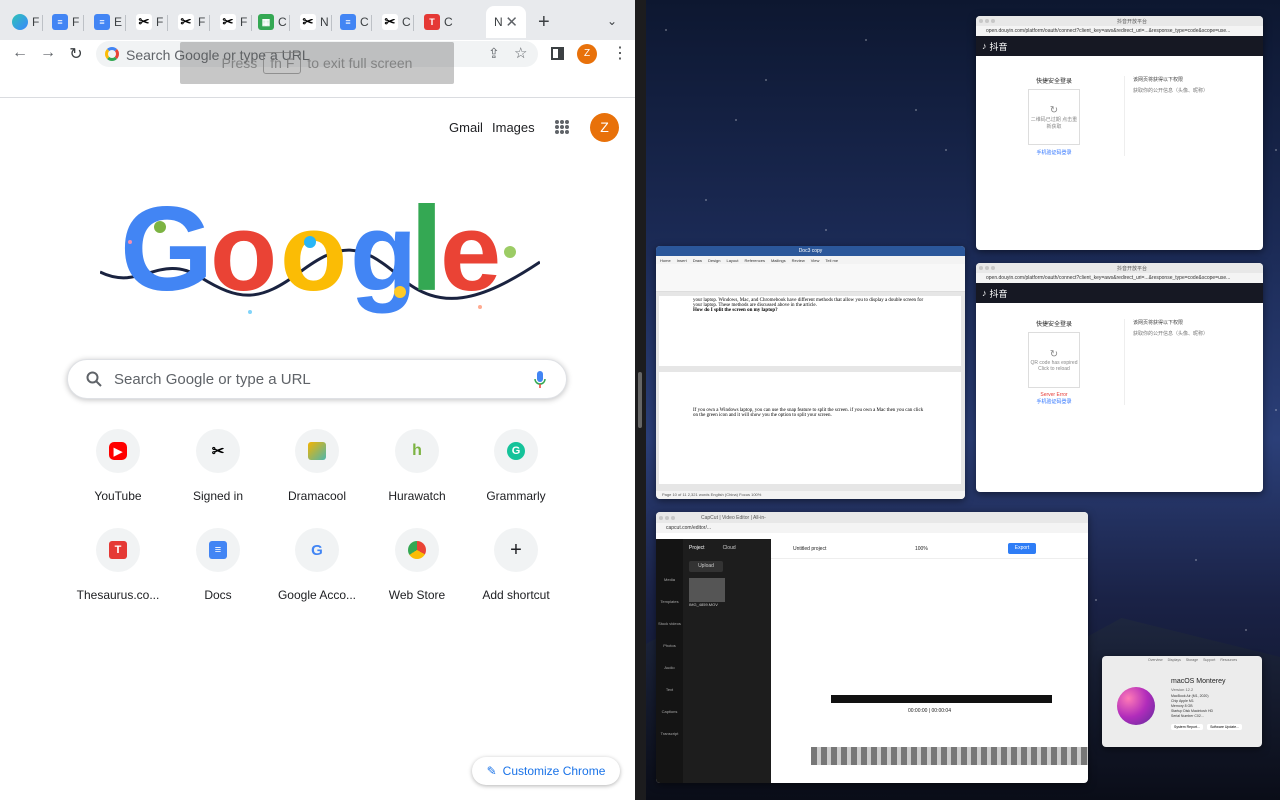 This screenshot has width=1280, height=800. What do you see at coordinates (491, 771) in the screenshot?
I see `pencil-icon: ✎` at bounding box center [491, 771].